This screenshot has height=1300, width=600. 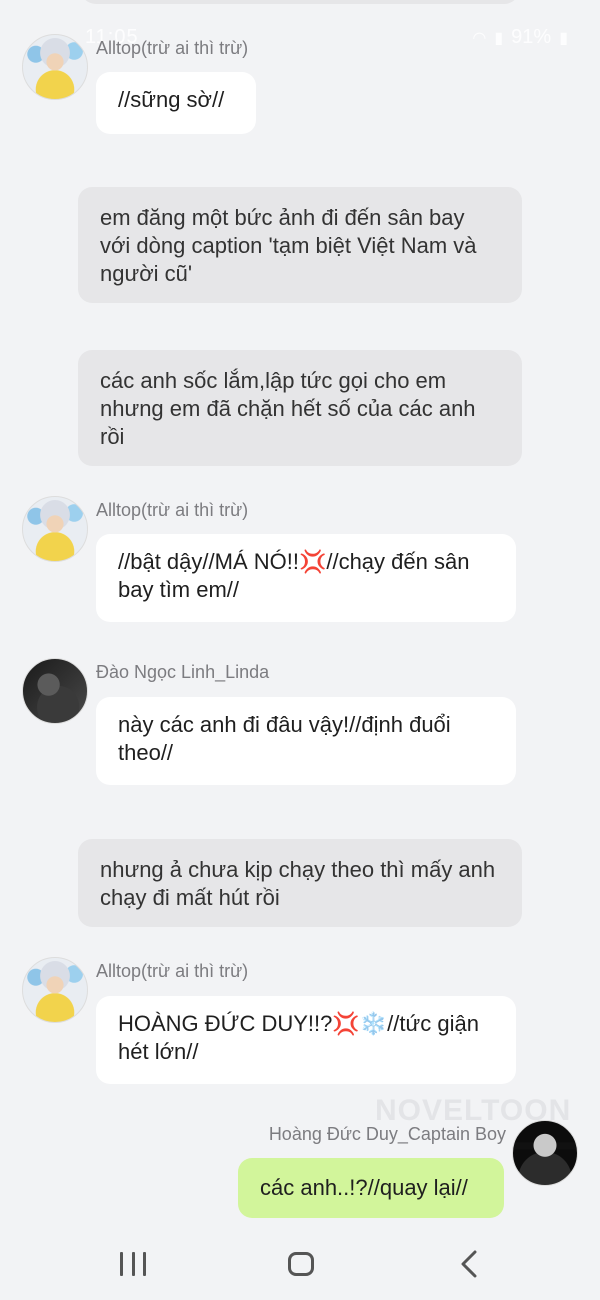 I want to click on wifi-icon: ◠, so click(x=479, y=38).